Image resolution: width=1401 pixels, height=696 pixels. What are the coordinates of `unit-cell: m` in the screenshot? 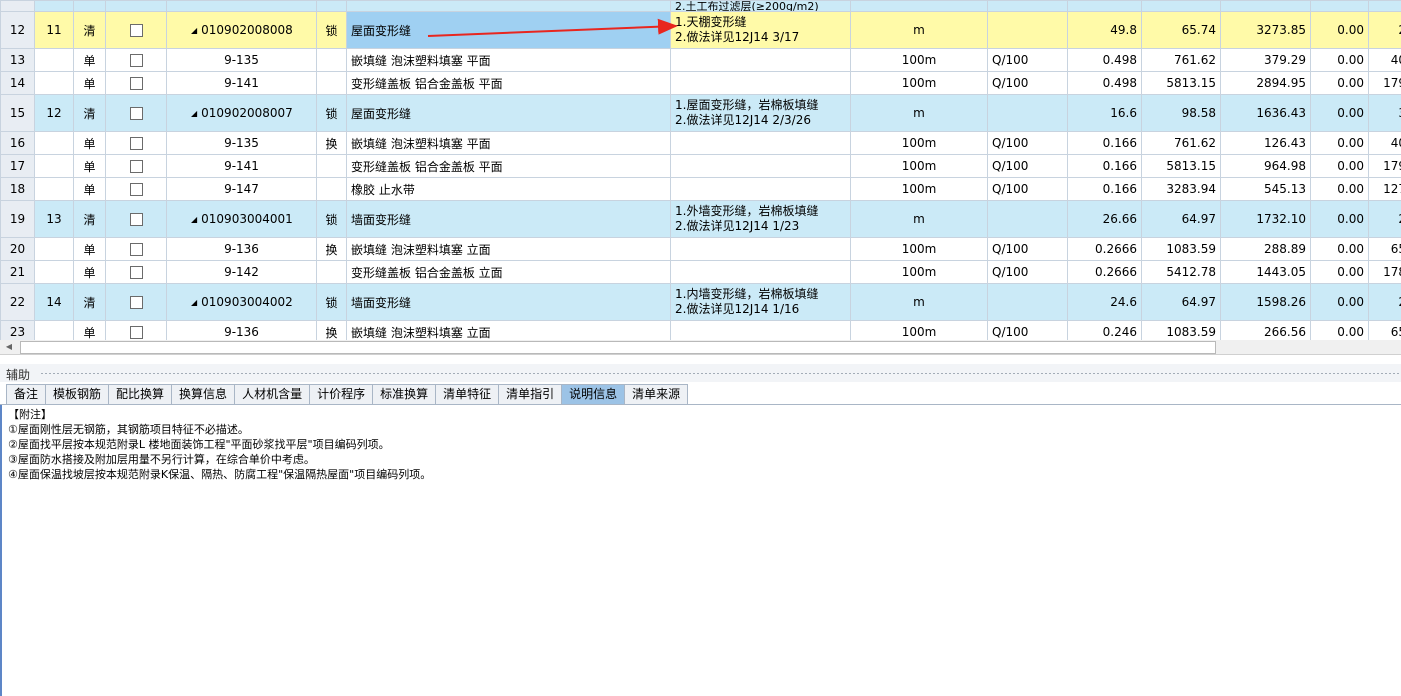 It's located at (919, 113).